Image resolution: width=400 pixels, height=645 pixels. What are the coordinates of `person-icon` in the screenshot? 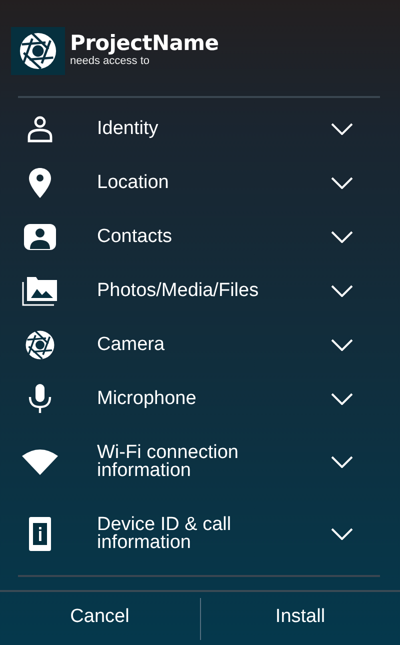 It's located at (40, 129).